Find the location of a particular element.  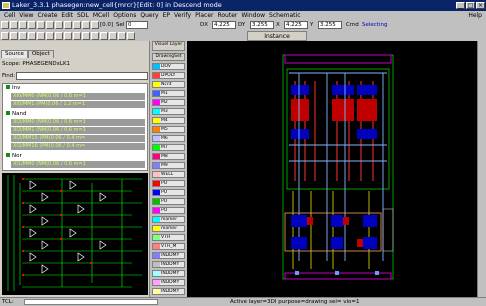

instance-bar: Instance is located at coordinates (336, 36).